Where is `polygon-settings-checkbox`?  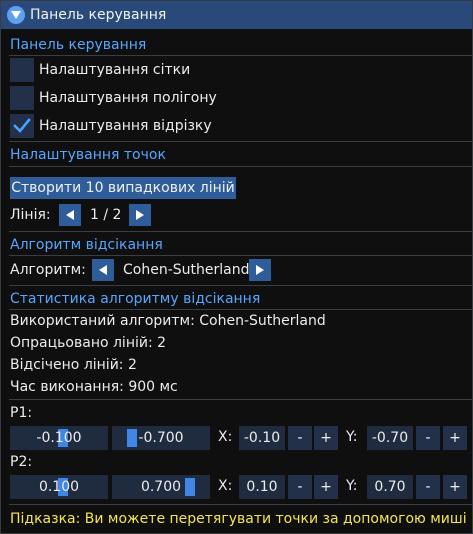
polygon-settings-checkbox is located at coordinates (22, 98).